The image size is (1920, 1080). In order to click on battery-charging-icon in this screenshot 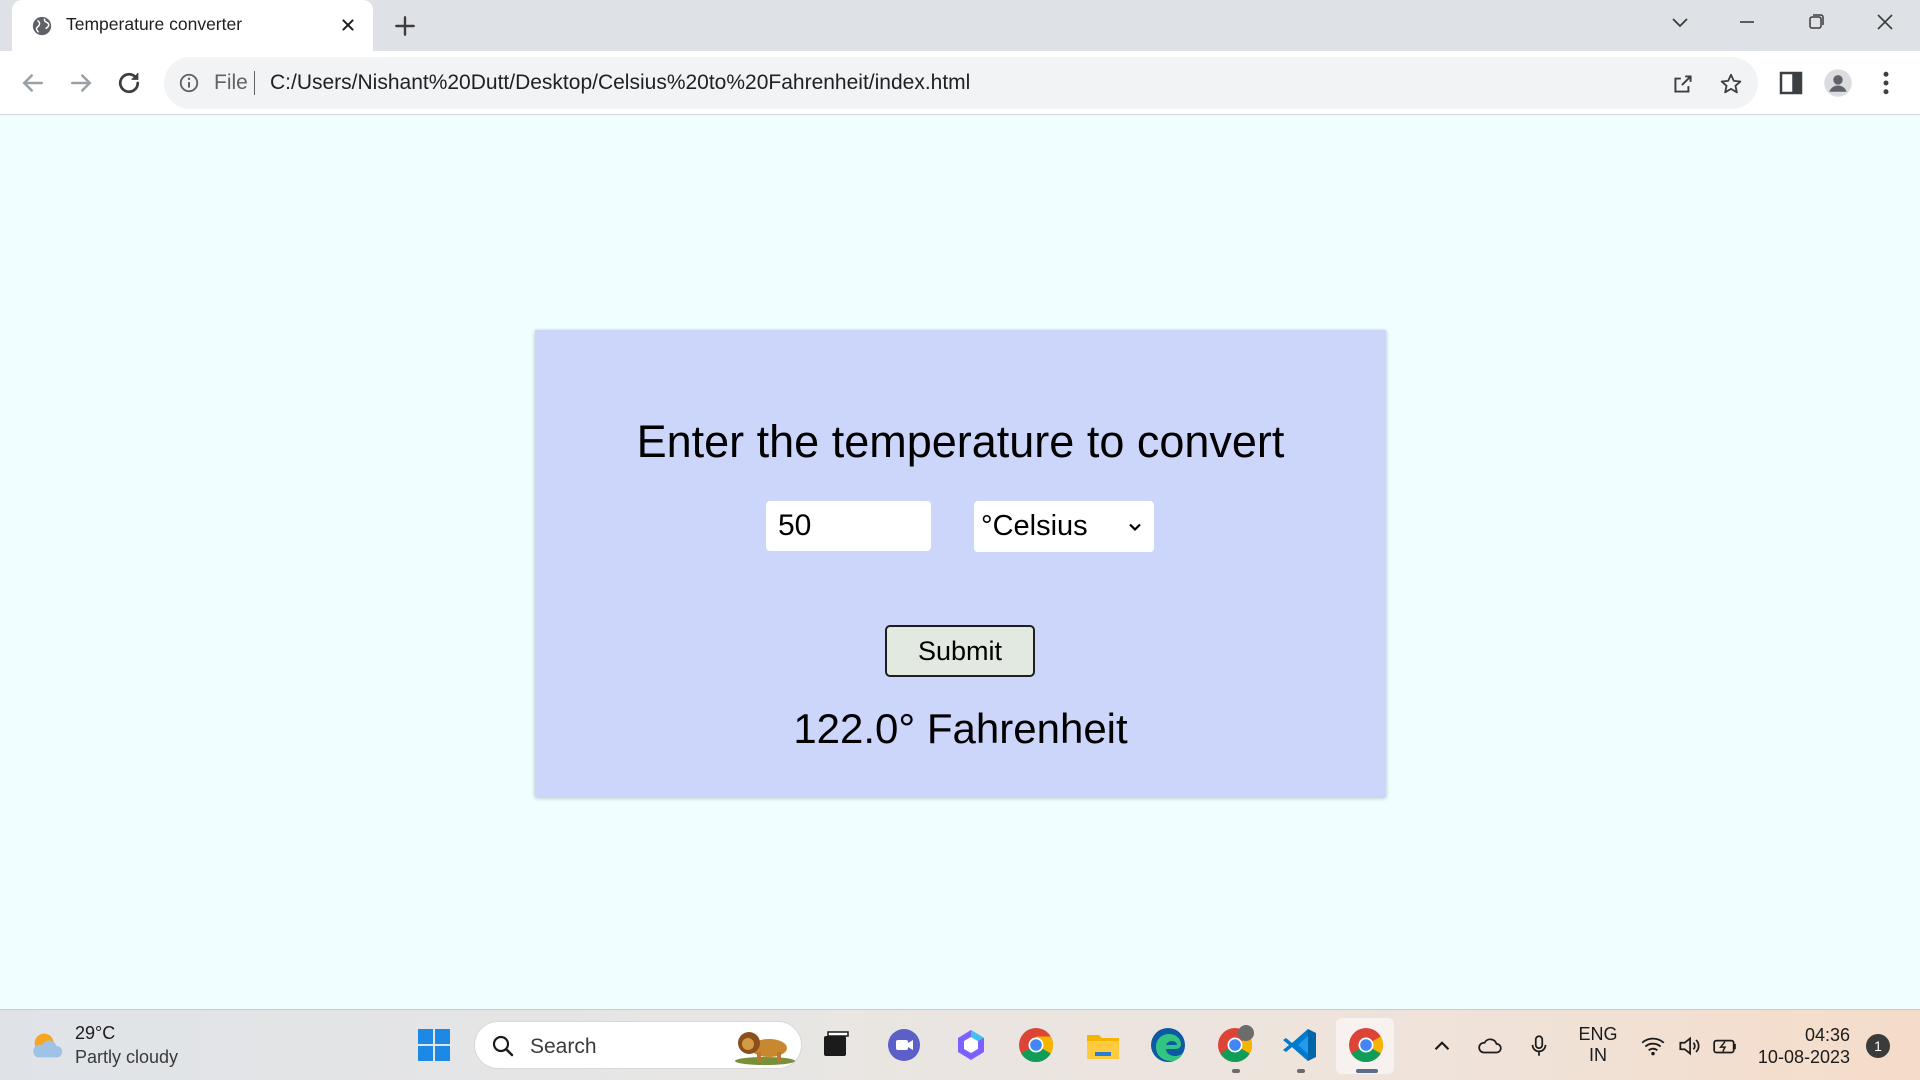, I will do `click(1725, 1046)`.